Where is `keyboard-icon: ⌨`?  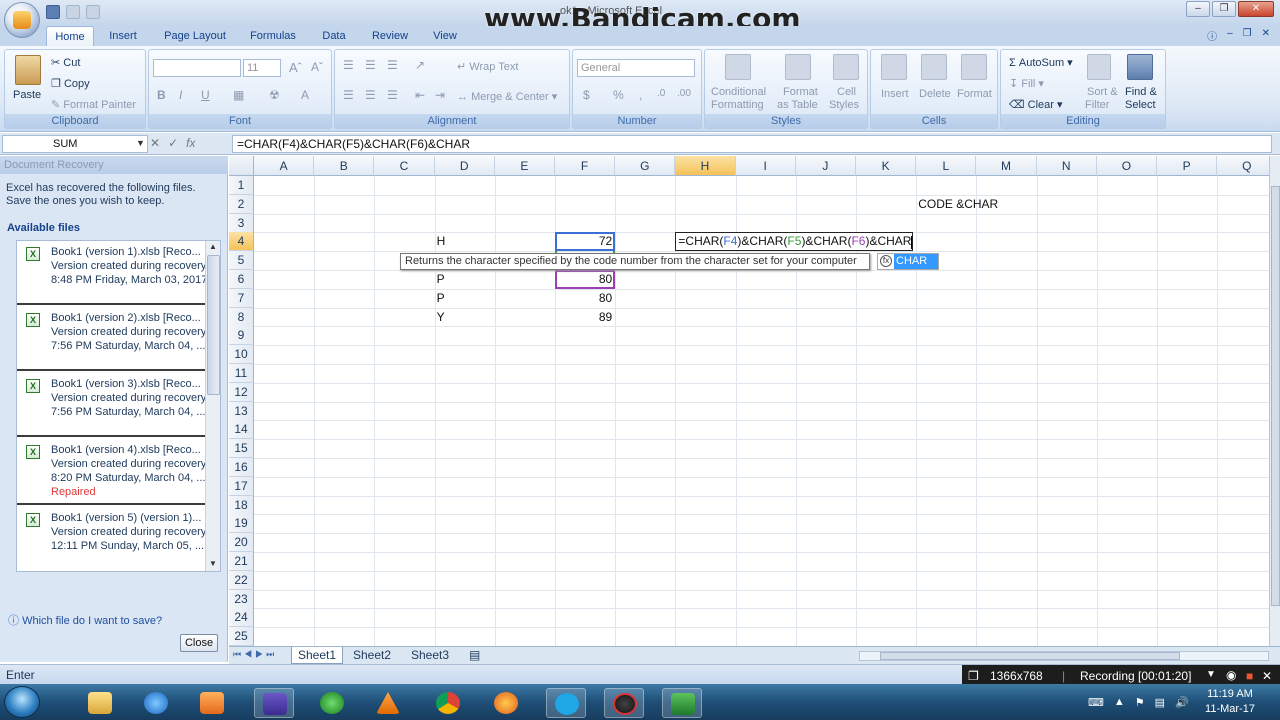 keyboard-icon: ⌨ is located at coordinates (1096, 702).